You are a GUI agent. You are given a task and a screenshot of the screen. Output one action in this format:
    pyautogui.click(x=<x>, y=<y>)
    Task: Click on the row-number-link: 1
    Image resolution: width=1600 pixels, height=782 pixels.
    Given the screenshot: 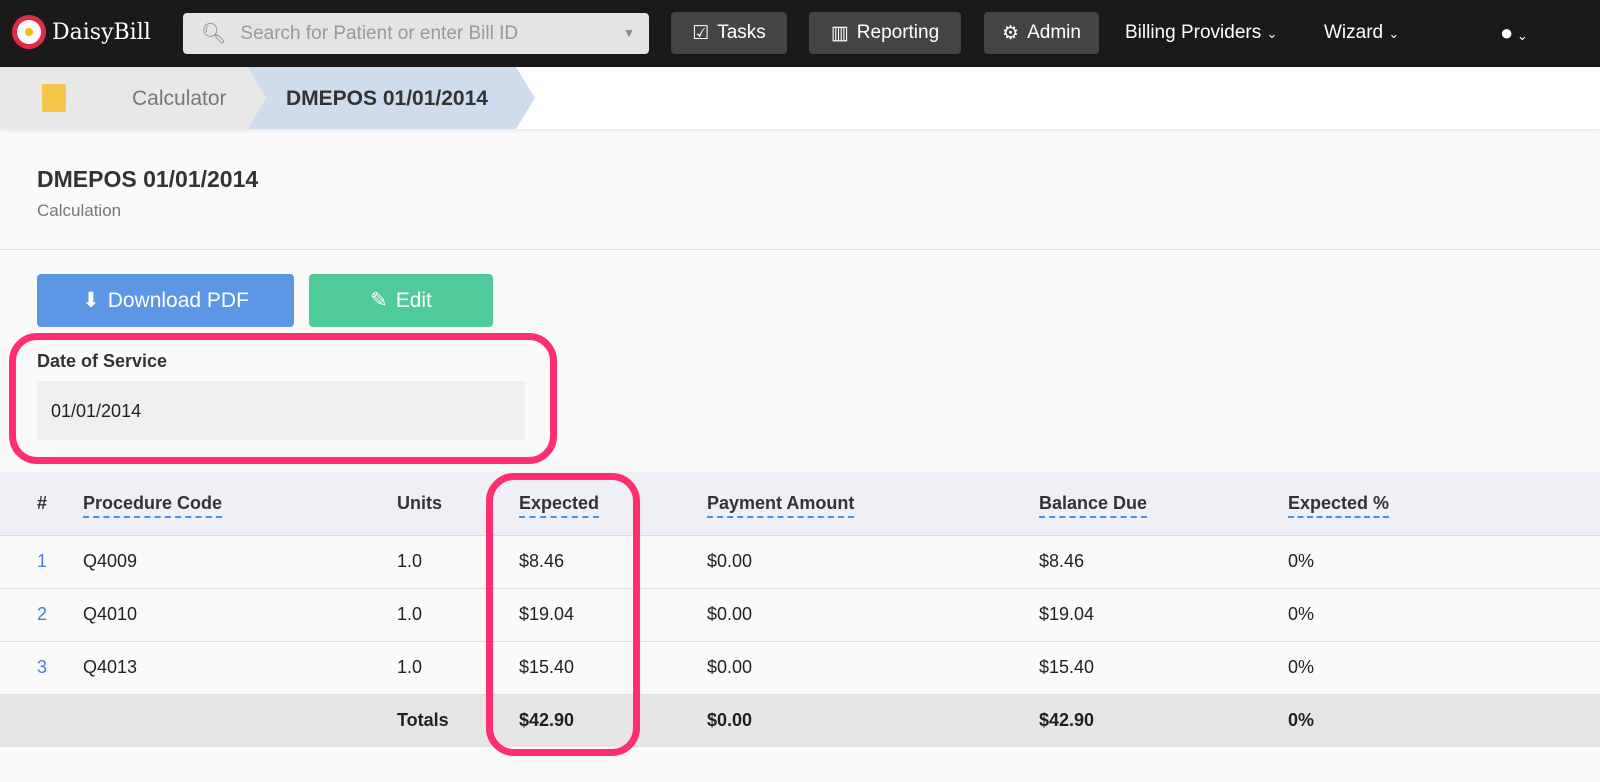 What is the action you would take?
    pyautogui.click(x=41, y=561)
    